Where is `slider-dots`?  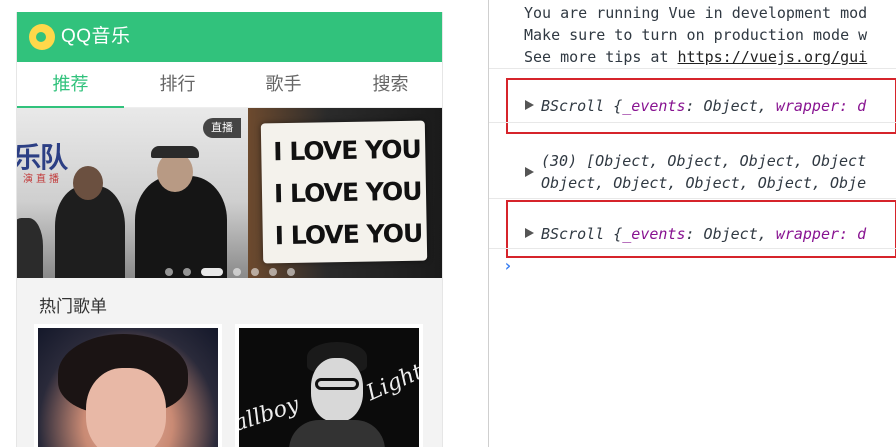
slider-dots is located at coordinates (229, 273).